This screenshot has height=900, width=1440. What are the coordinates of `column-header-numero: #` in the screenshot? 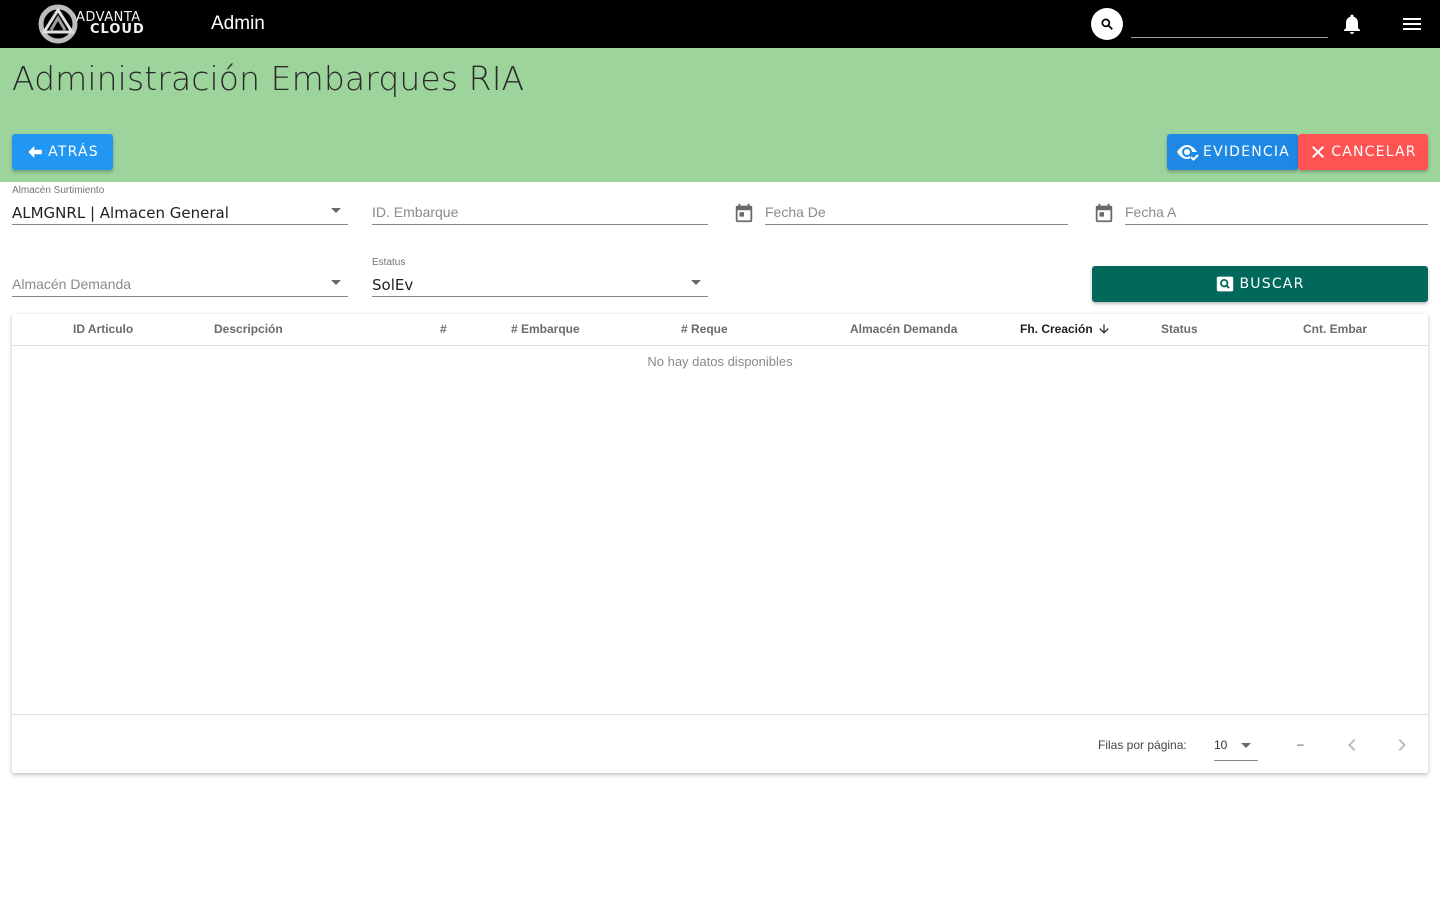 It's located at (443, 329).